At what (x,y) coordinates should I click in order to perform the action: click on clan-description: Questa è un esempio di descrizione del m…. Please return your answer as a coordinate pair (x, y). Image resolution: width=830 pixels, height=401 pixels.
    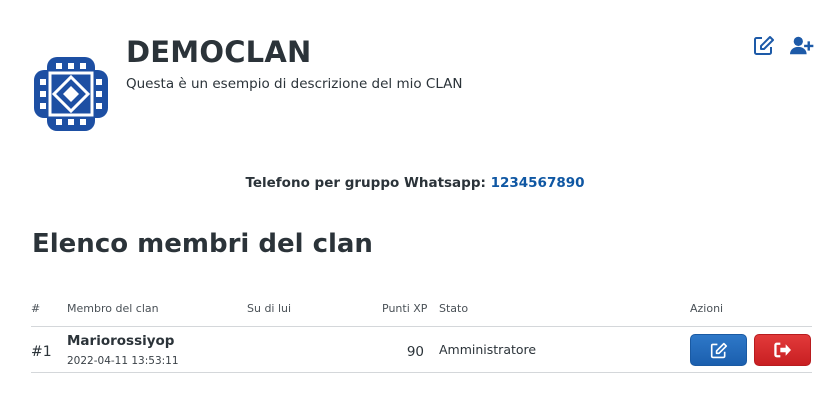
    Looking at the image, I should click on (294, 84).